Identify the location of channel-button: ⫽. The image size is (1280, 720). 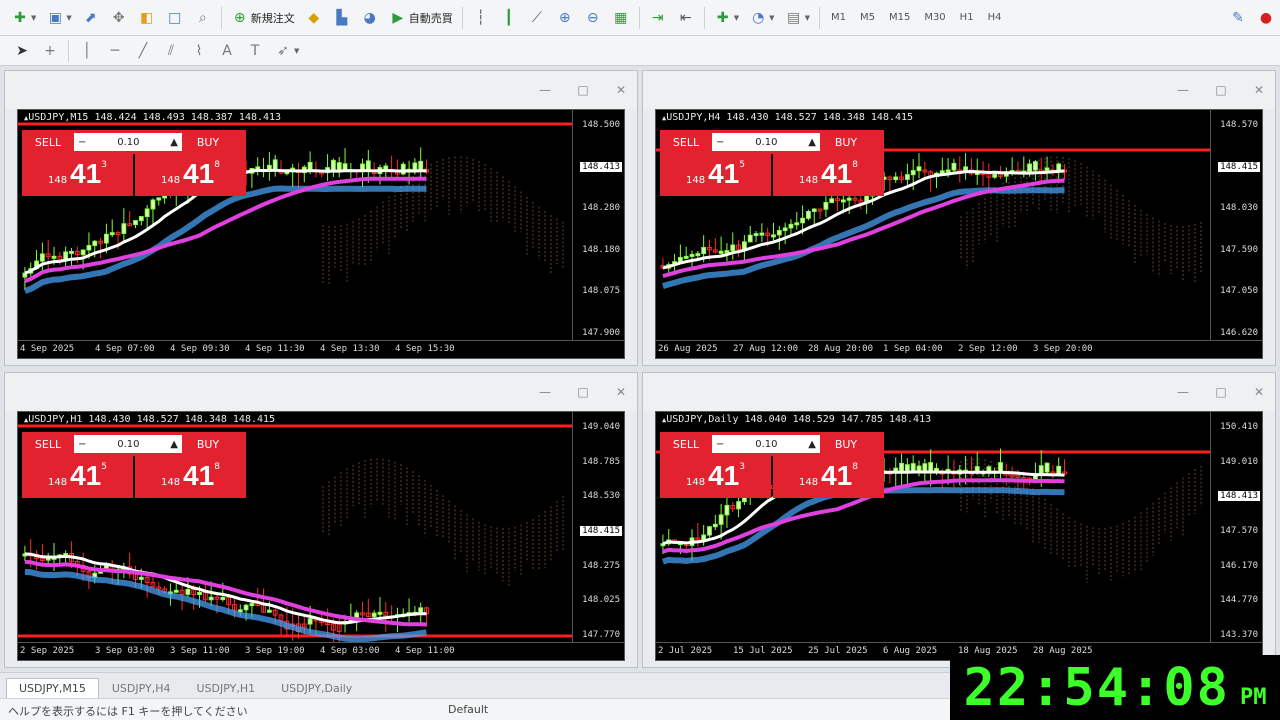
(171, 51).